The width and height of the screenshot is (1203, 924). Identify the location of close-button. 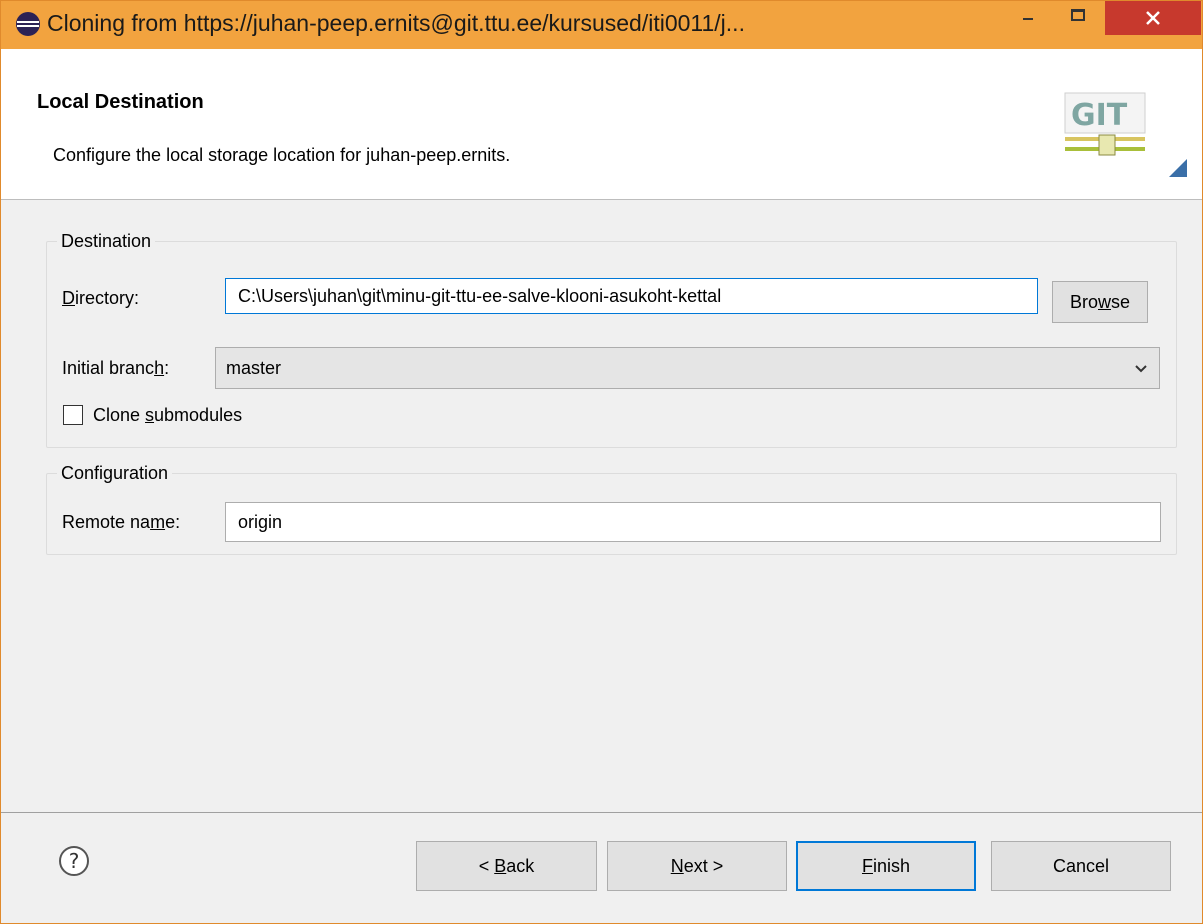
(1153, 18).